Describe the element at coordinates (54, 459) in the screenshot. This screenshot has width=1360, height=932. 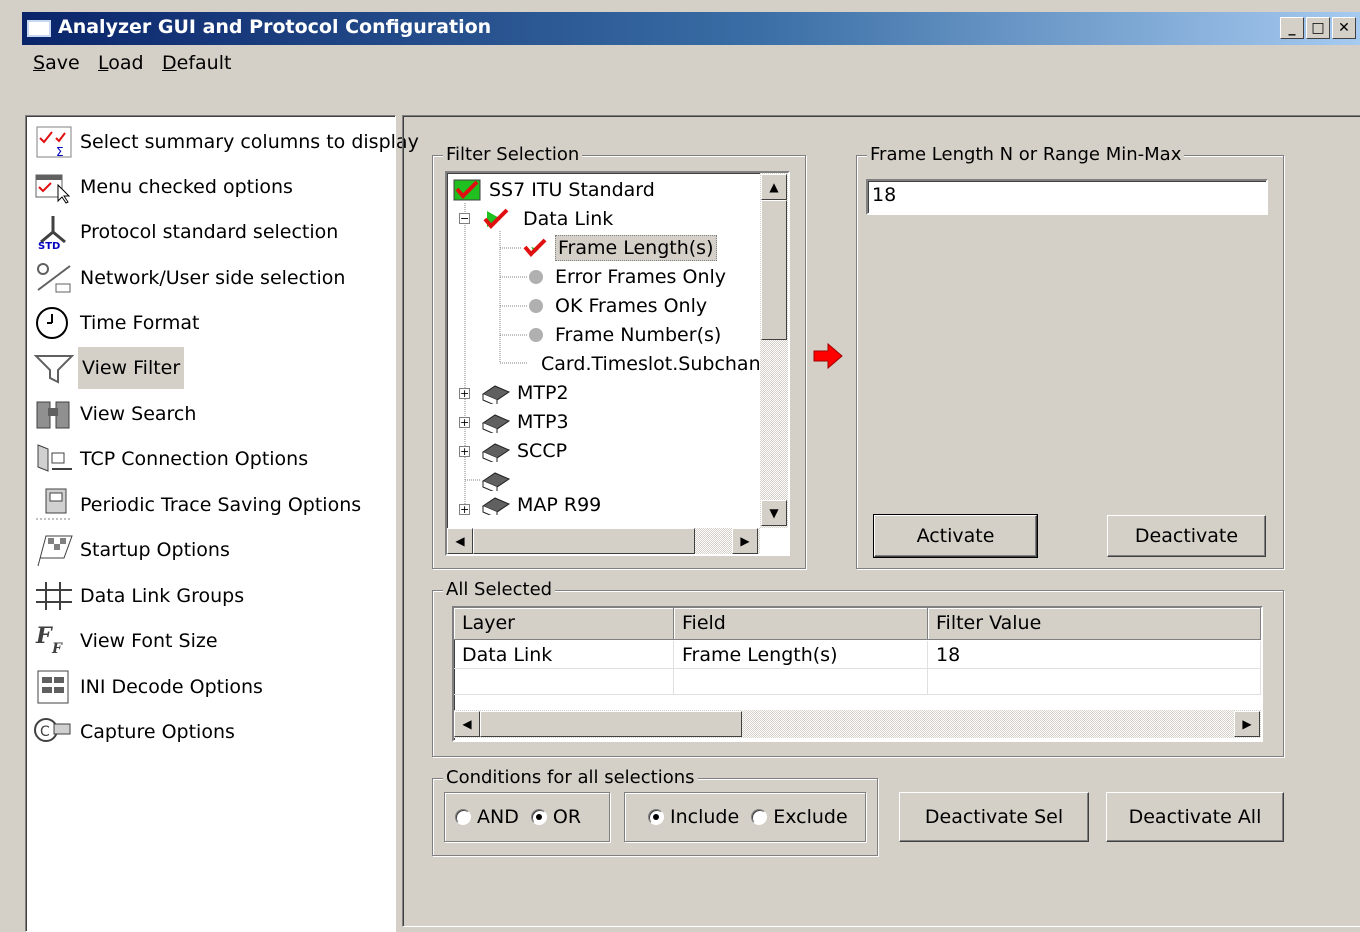
I see `tcp-connection-icon` at that location.